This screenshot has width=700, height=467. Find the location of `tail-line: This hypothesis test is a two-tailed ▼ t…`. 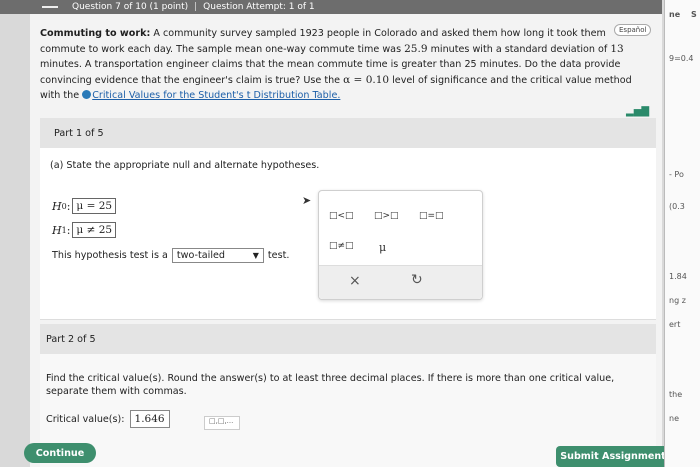

tail-line: This hypothesis test is a two-tailed ▼ t… is located at coordinates (170, 255).